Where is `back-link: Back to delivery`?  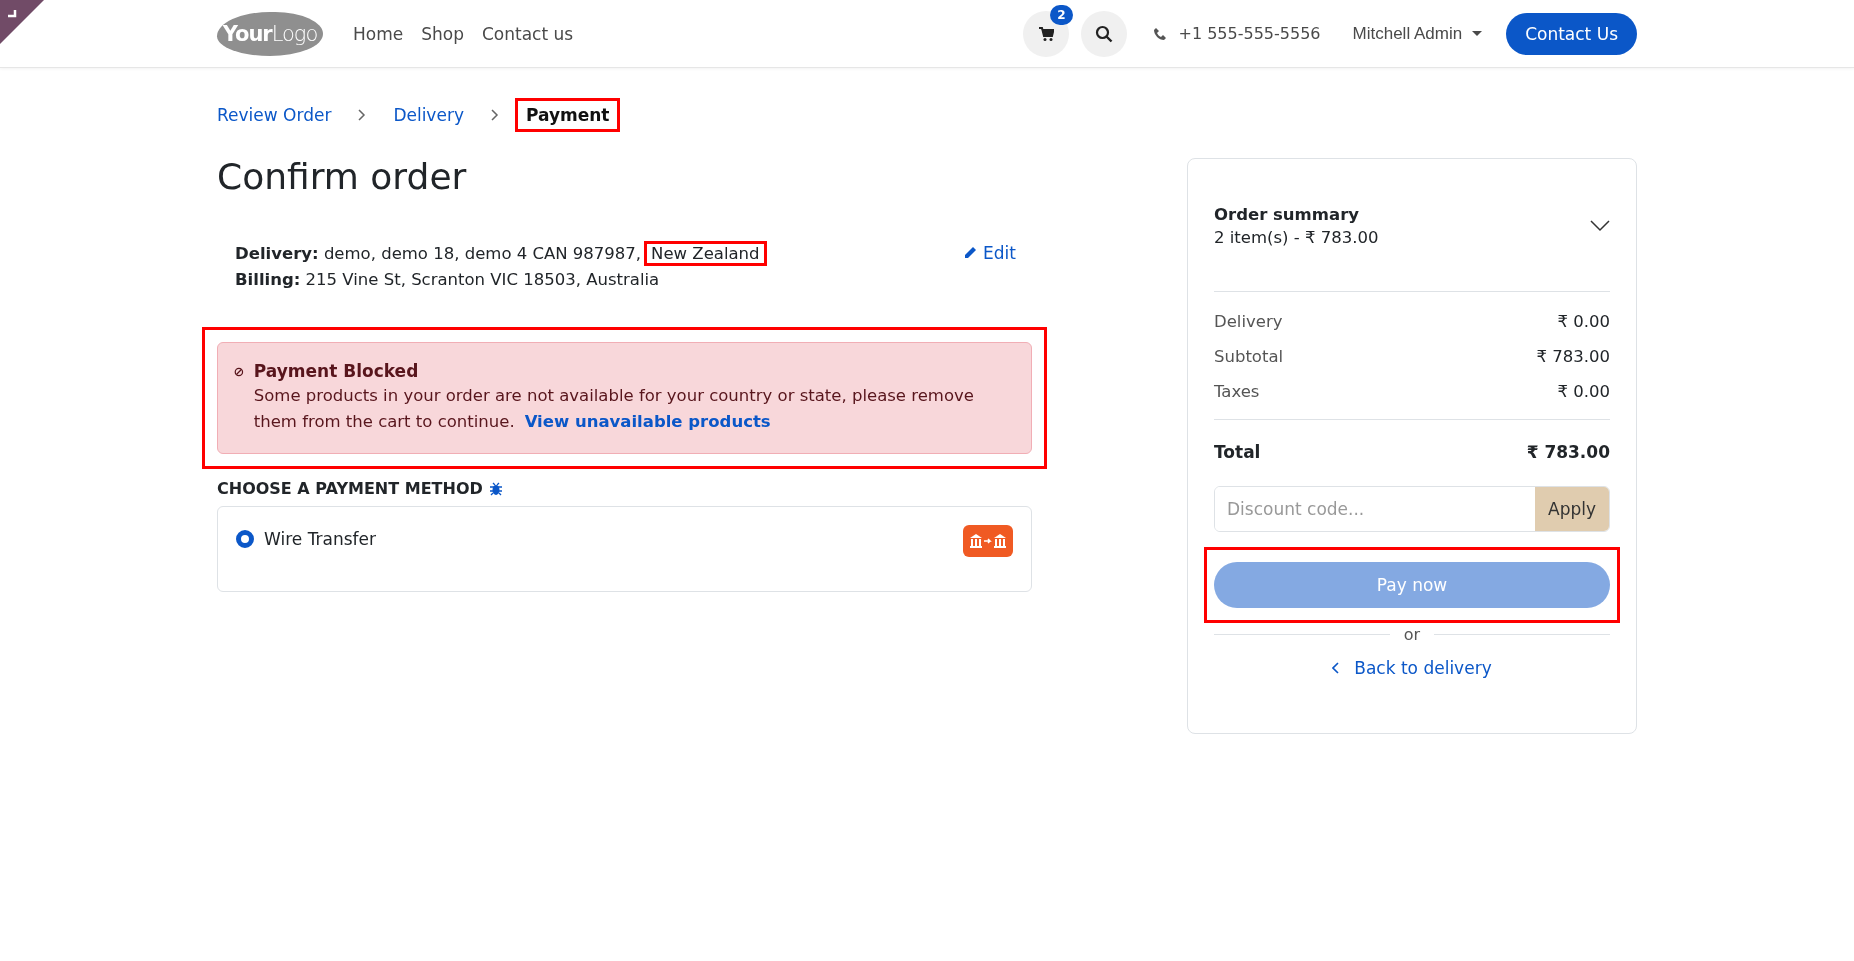
back-link: Back to delivery is located at coordinates (1412, 668).